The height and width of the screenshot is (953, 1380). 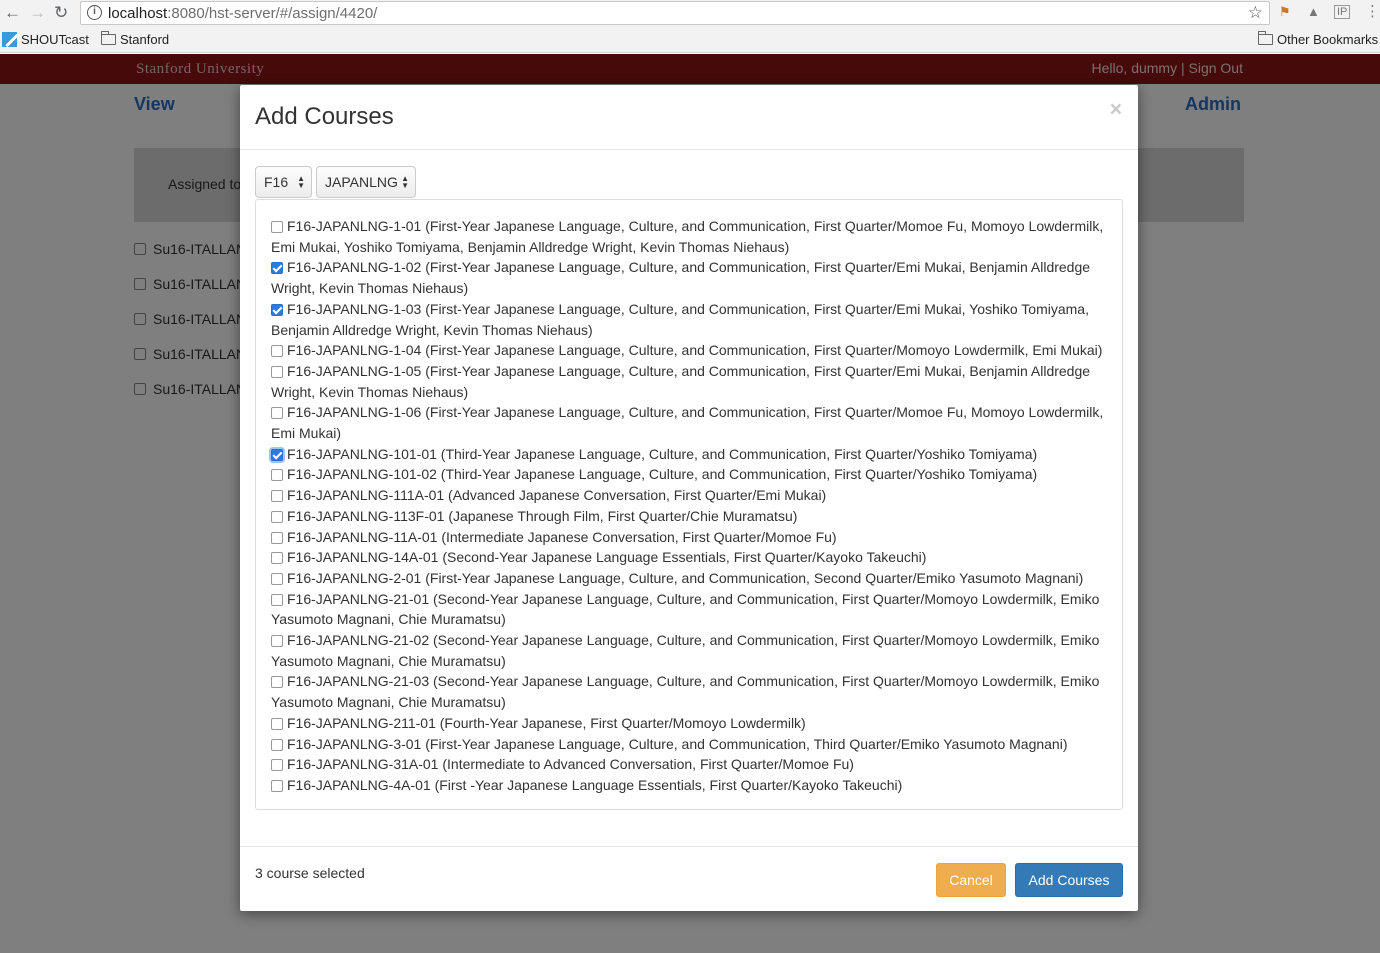 What do you see at coordinates (243, 13) in the screenshot?
I see `url-text: localhost:8080/hst-server/#/assign/4420/` at bounding box center [243, 13].